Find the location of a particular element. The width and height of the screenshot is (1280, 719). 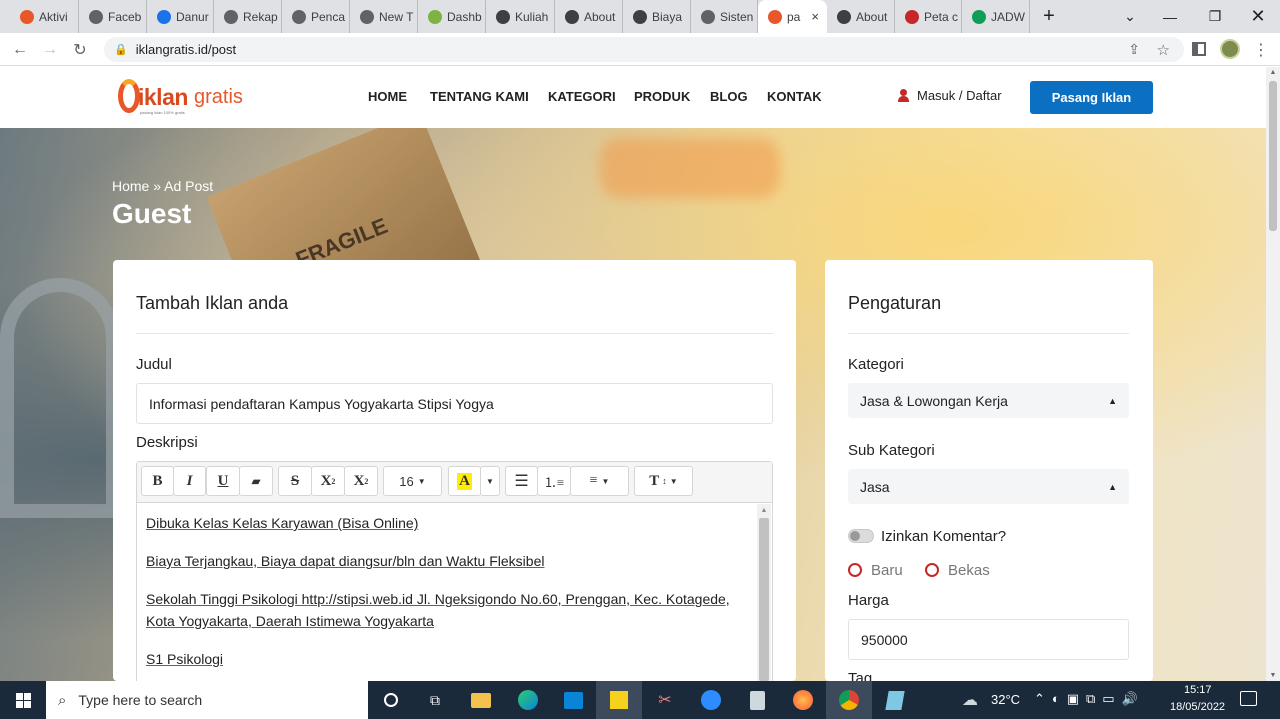

store-icon is located at coordinates (573, 700).